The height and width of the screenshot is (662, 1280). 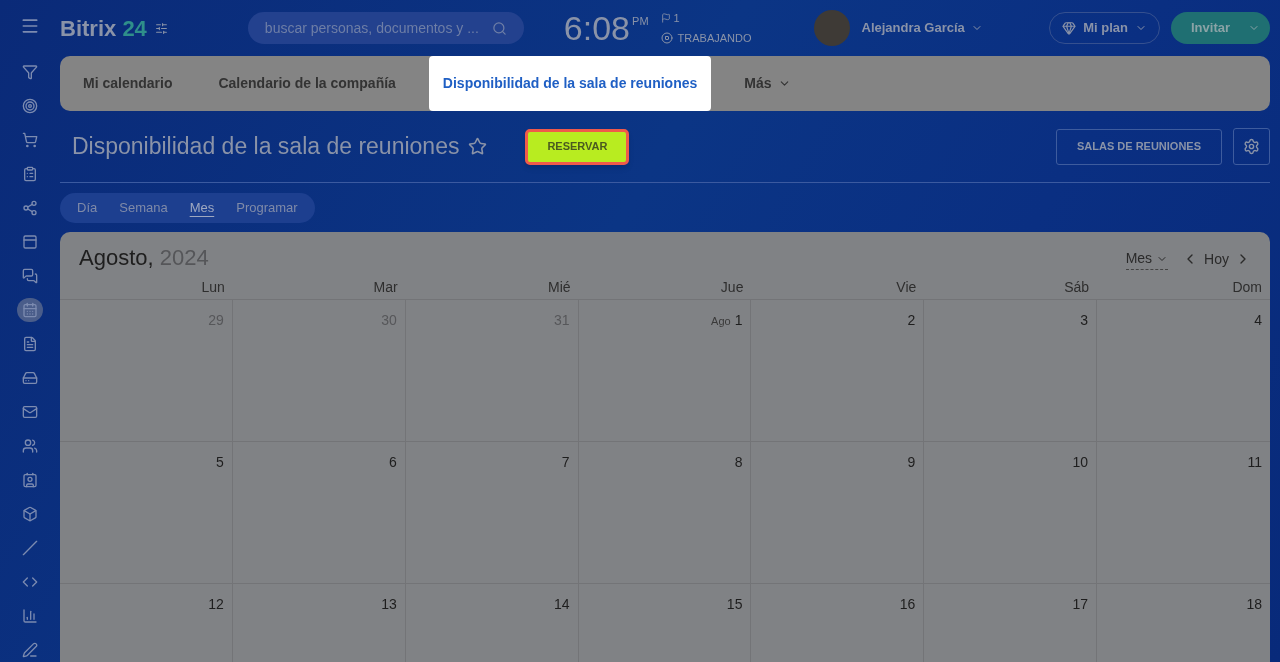 What do you see at coordinates (266, 147) in the screenshot?
I see `page-title: Disponibilidad de la sala de reuniones` at bounding box center [266, 147].